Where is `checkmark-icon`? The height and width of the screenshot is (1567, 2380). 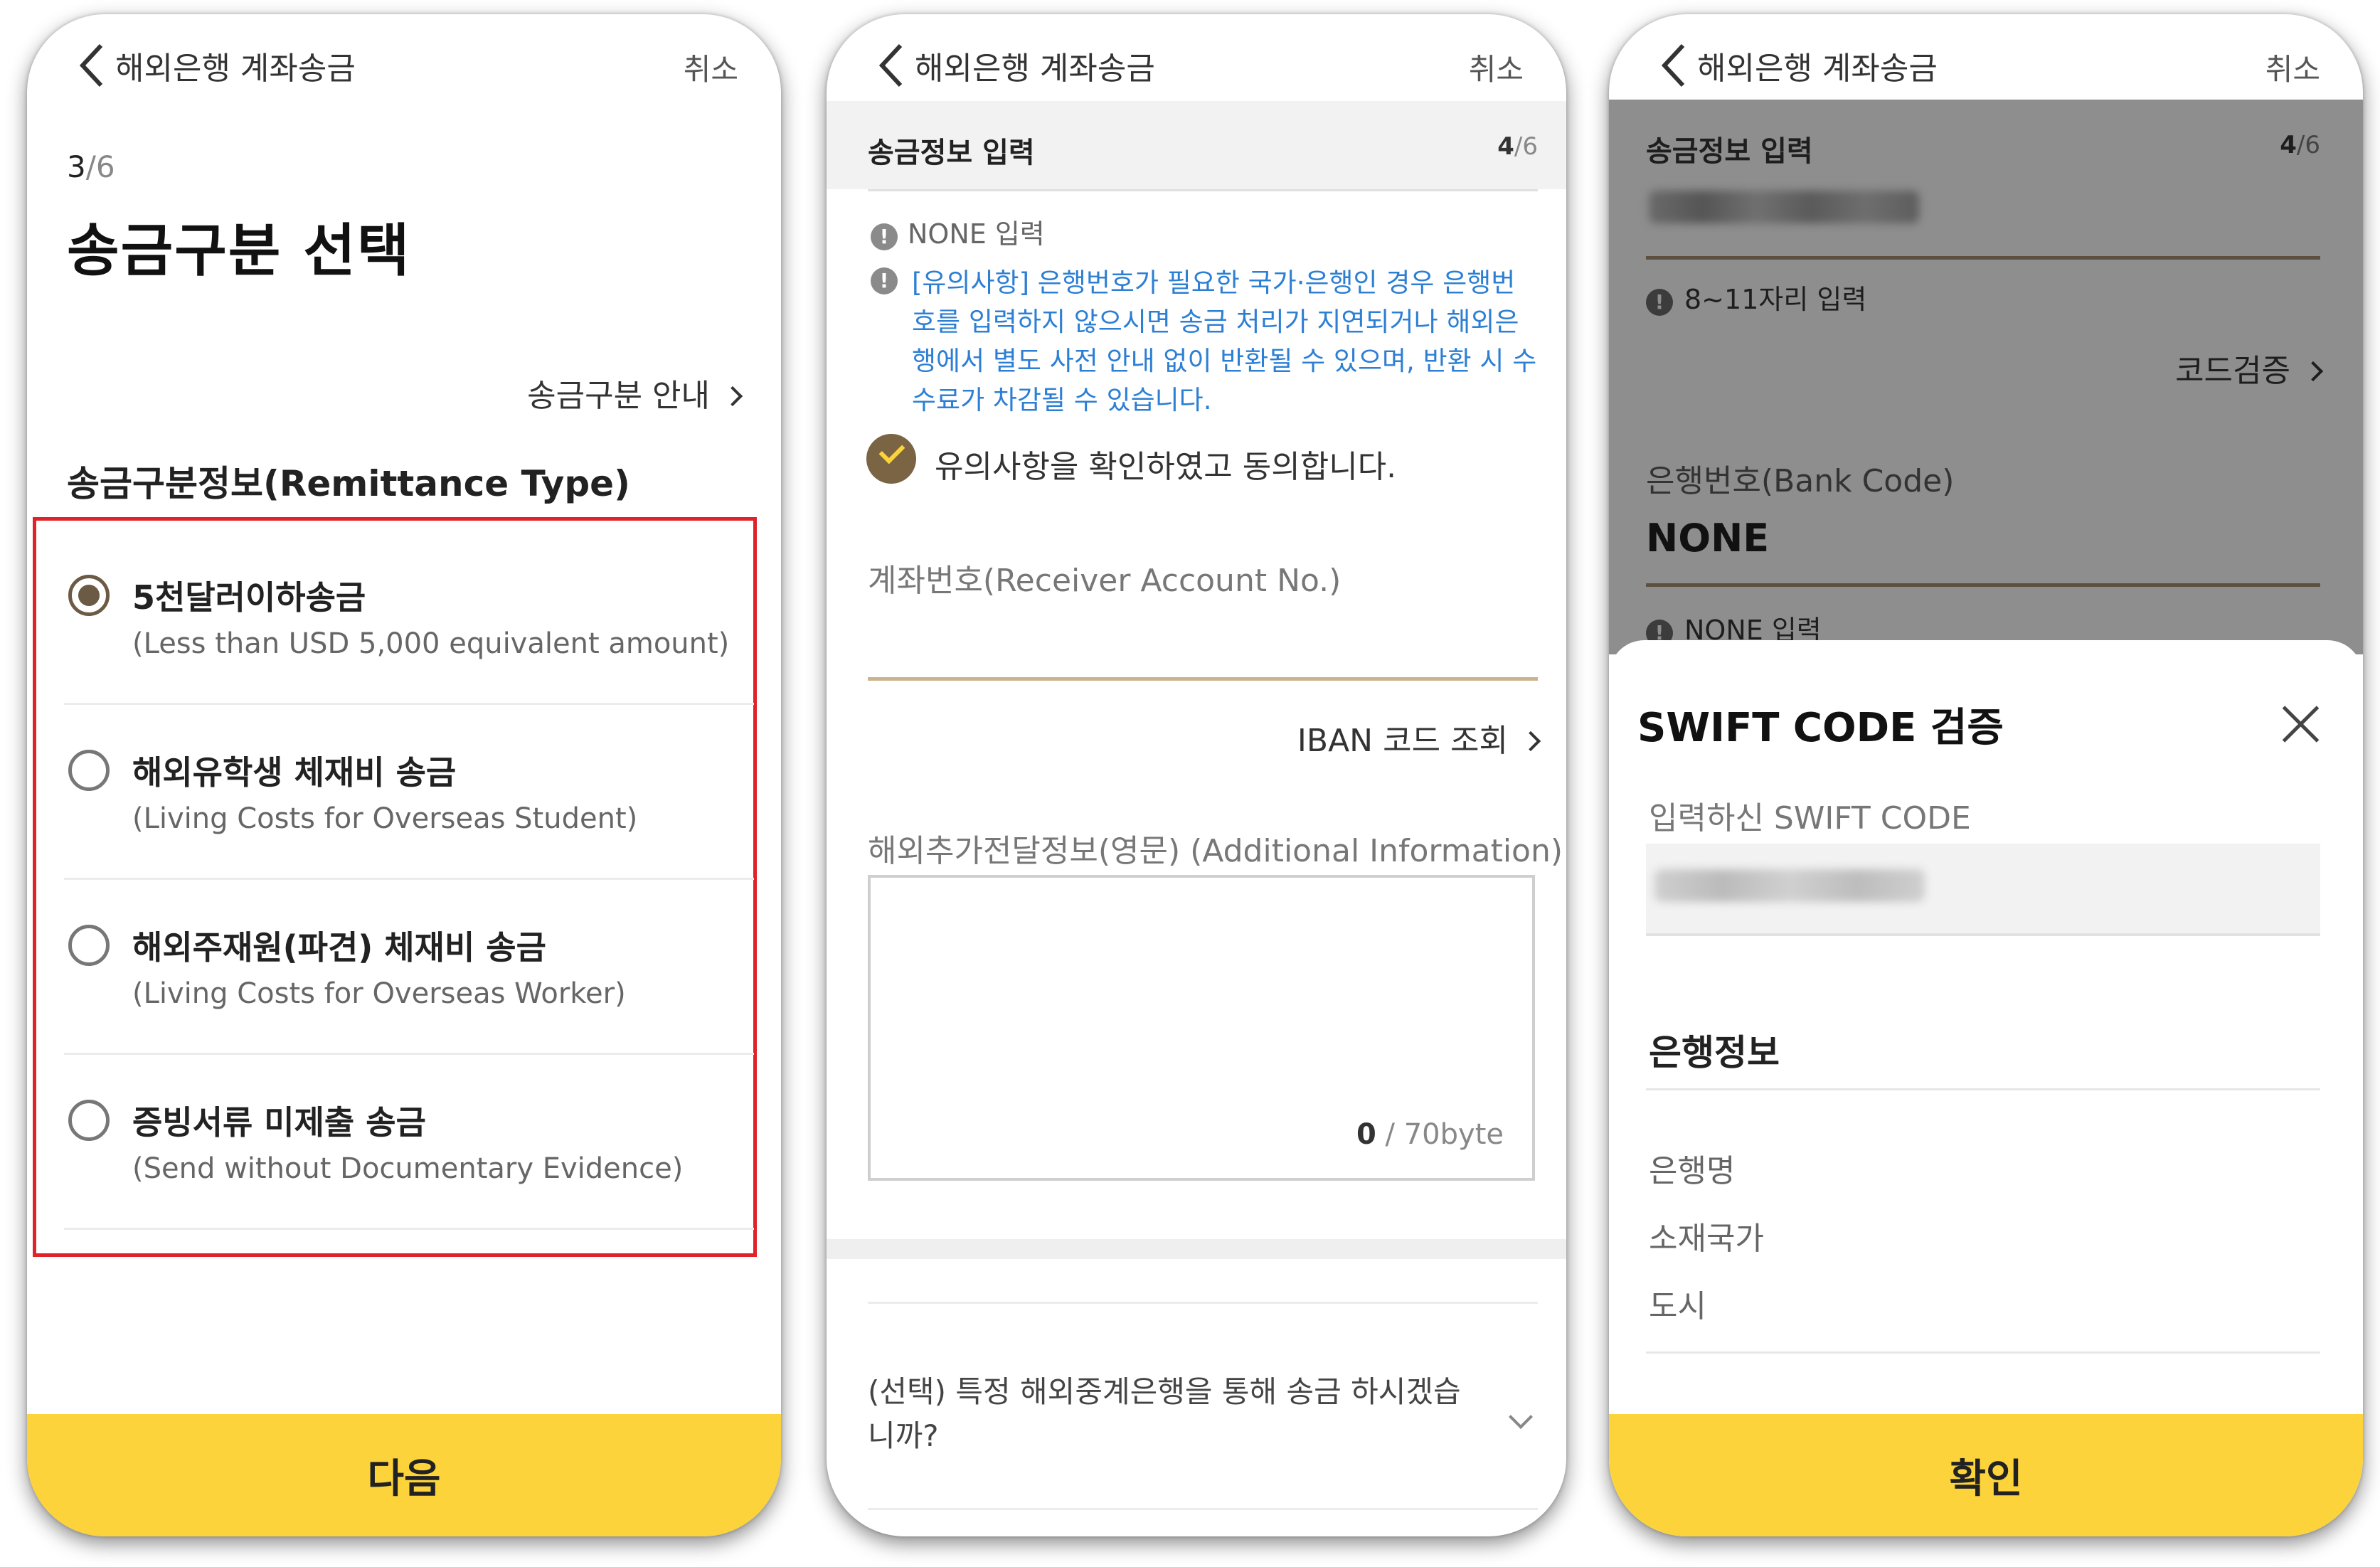
checkmark-icon is located at coordinates (891, 459).